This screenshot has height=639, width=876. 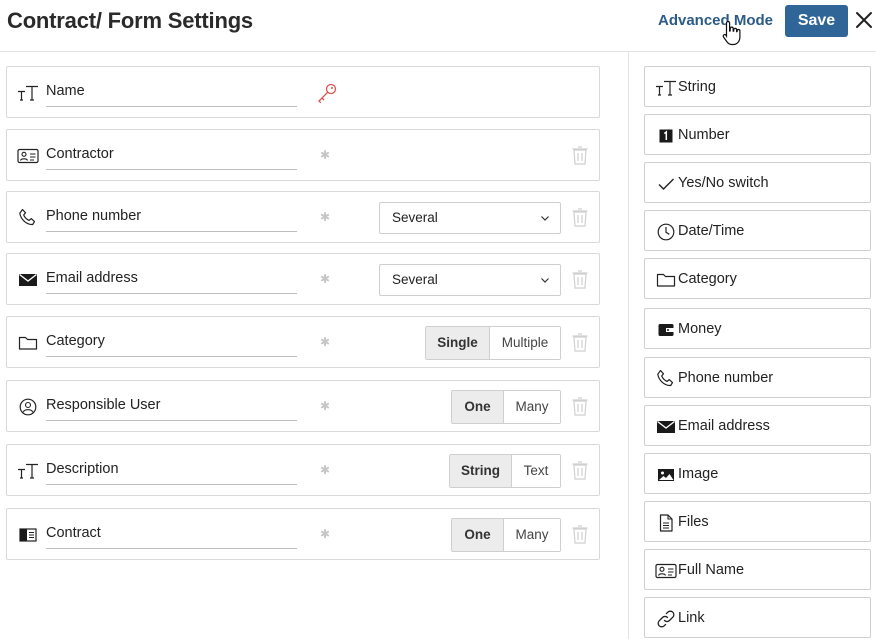 I want to click on type-label: Yes/No switch, so click(x=723, y=183).